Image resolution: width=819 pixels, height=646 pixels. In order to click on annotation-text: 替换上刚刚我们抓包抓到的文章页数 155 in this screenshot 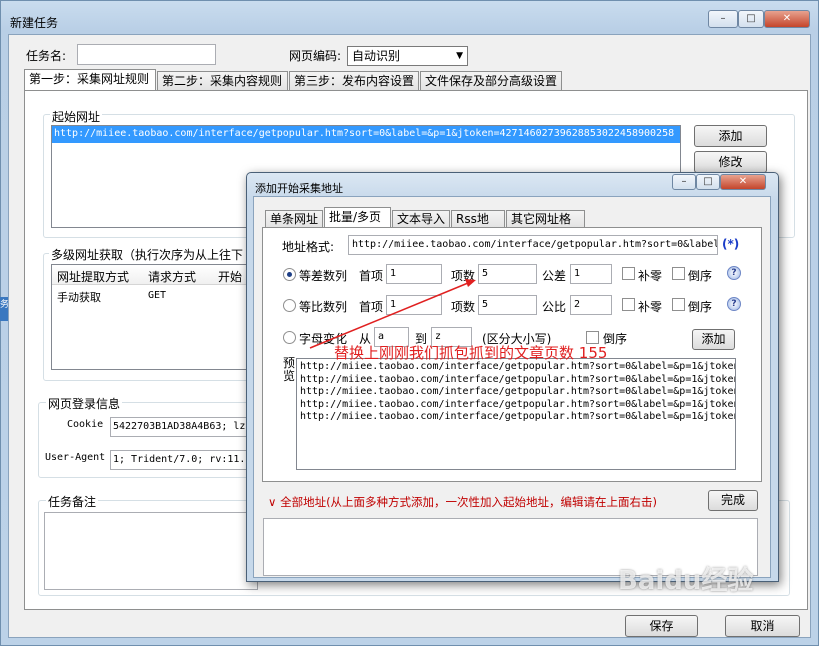, I will do `click(471, 353)`.